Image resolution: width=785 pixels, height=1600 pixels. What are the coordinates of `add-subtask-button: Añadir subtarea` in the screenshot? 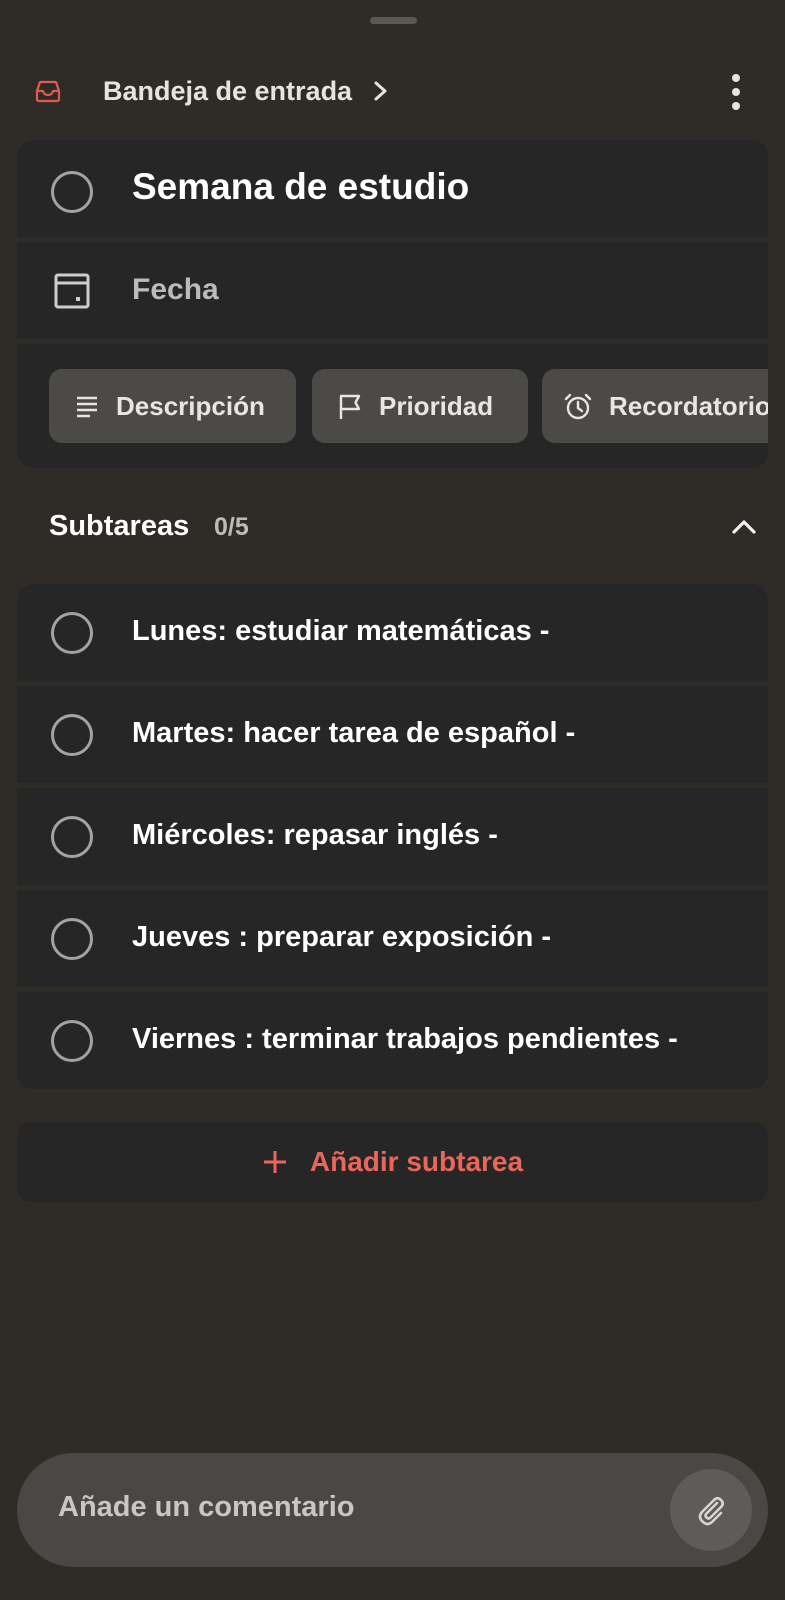 It's located at (392, 1162).